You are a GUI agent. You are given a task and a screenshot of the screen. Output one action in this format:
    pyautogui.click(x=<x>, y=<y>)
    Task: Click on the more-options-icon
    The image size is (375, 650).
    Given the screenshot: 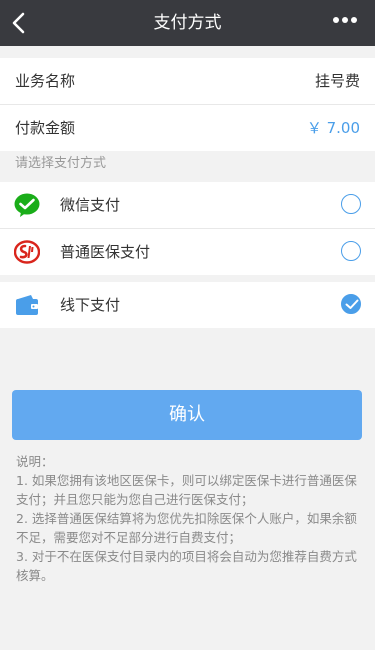 What is the action you would take?
    pyautogui.click(x=348, y=23)
    